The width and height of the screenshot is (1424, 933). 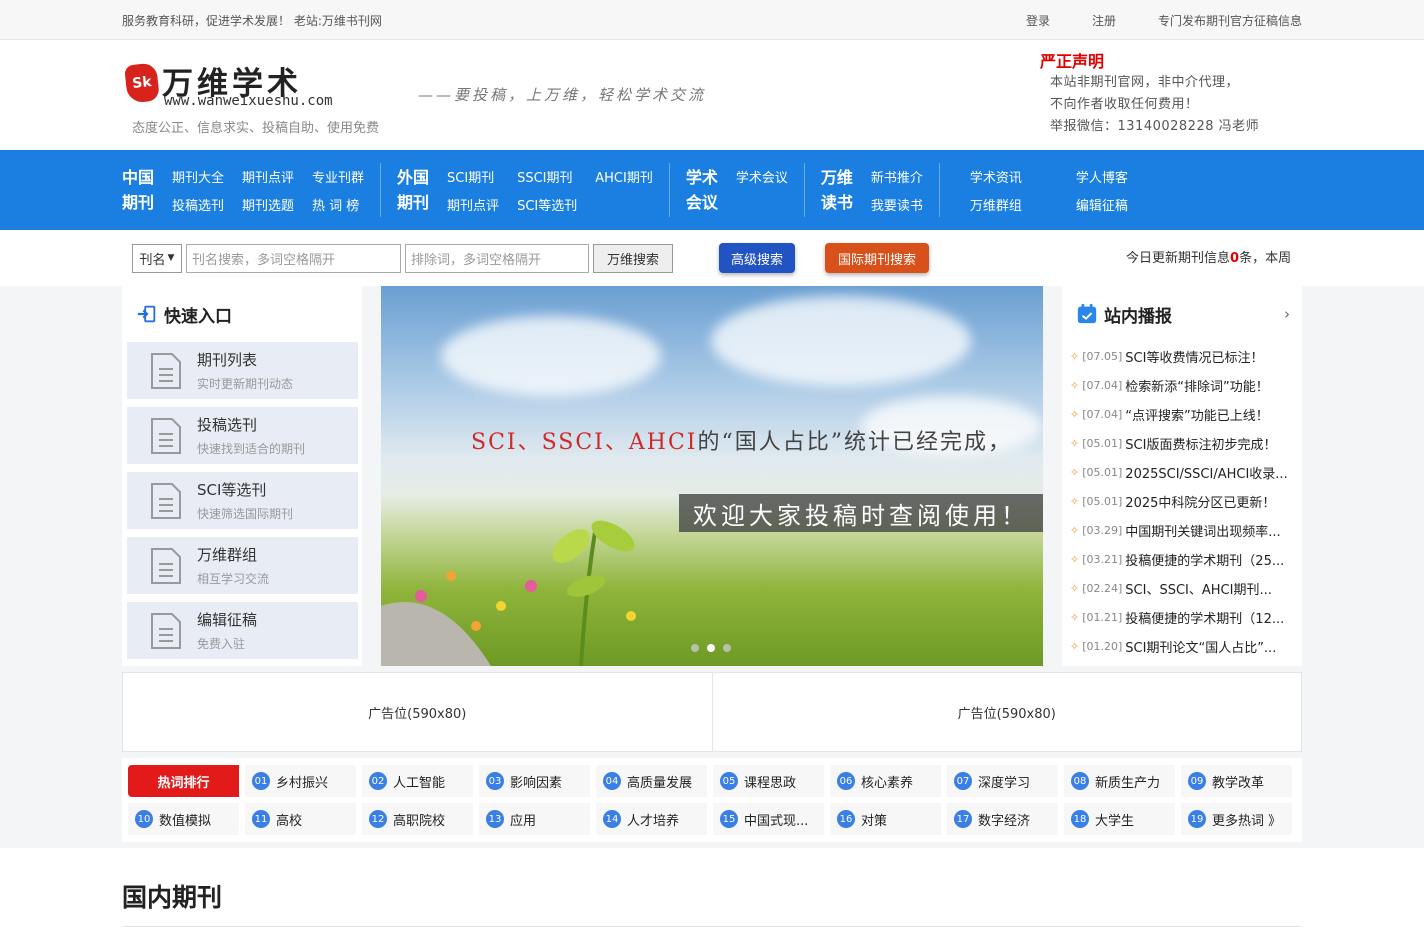 What do you see at coordinates (1183, 501) in the screenshot?
I see `news-item: ✧ [05.01] 2025中科院分区已更新！` at bounding box center [1183, 501].